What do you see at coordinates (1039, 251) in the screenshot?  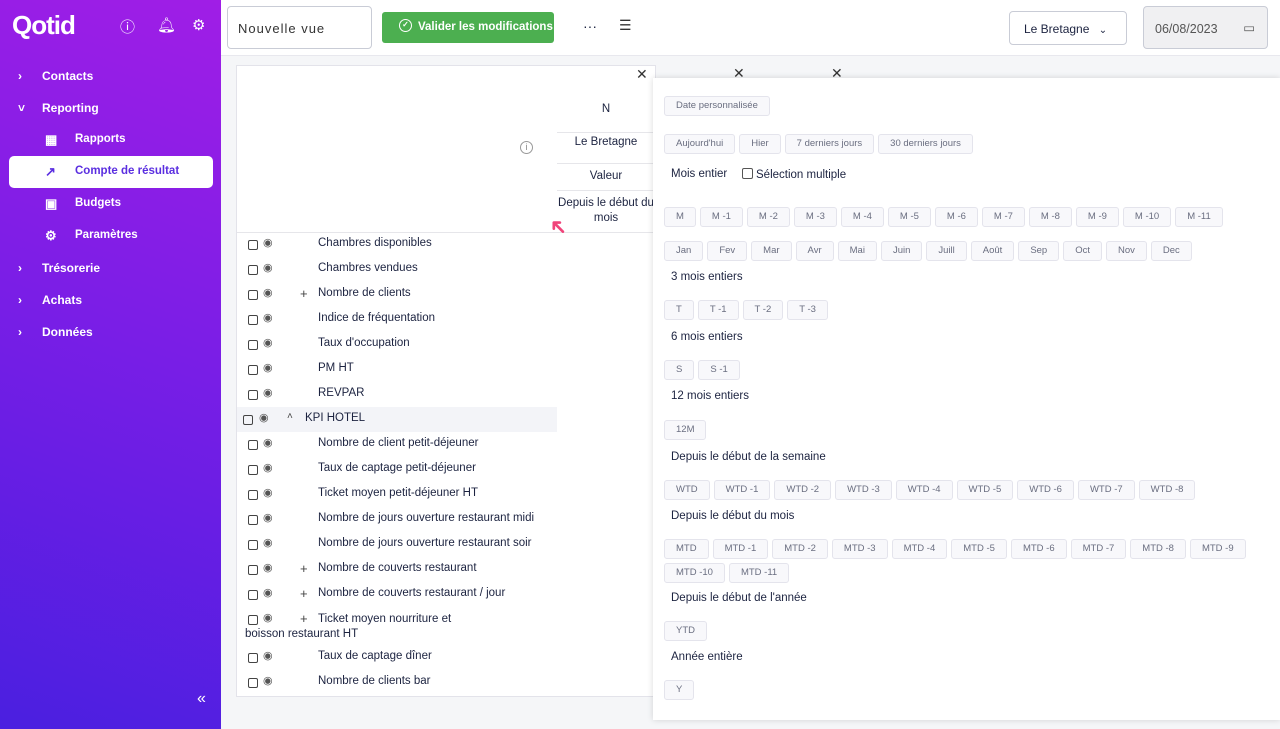 I see `period-chip: Sep` at bounding box center [1039, 251].